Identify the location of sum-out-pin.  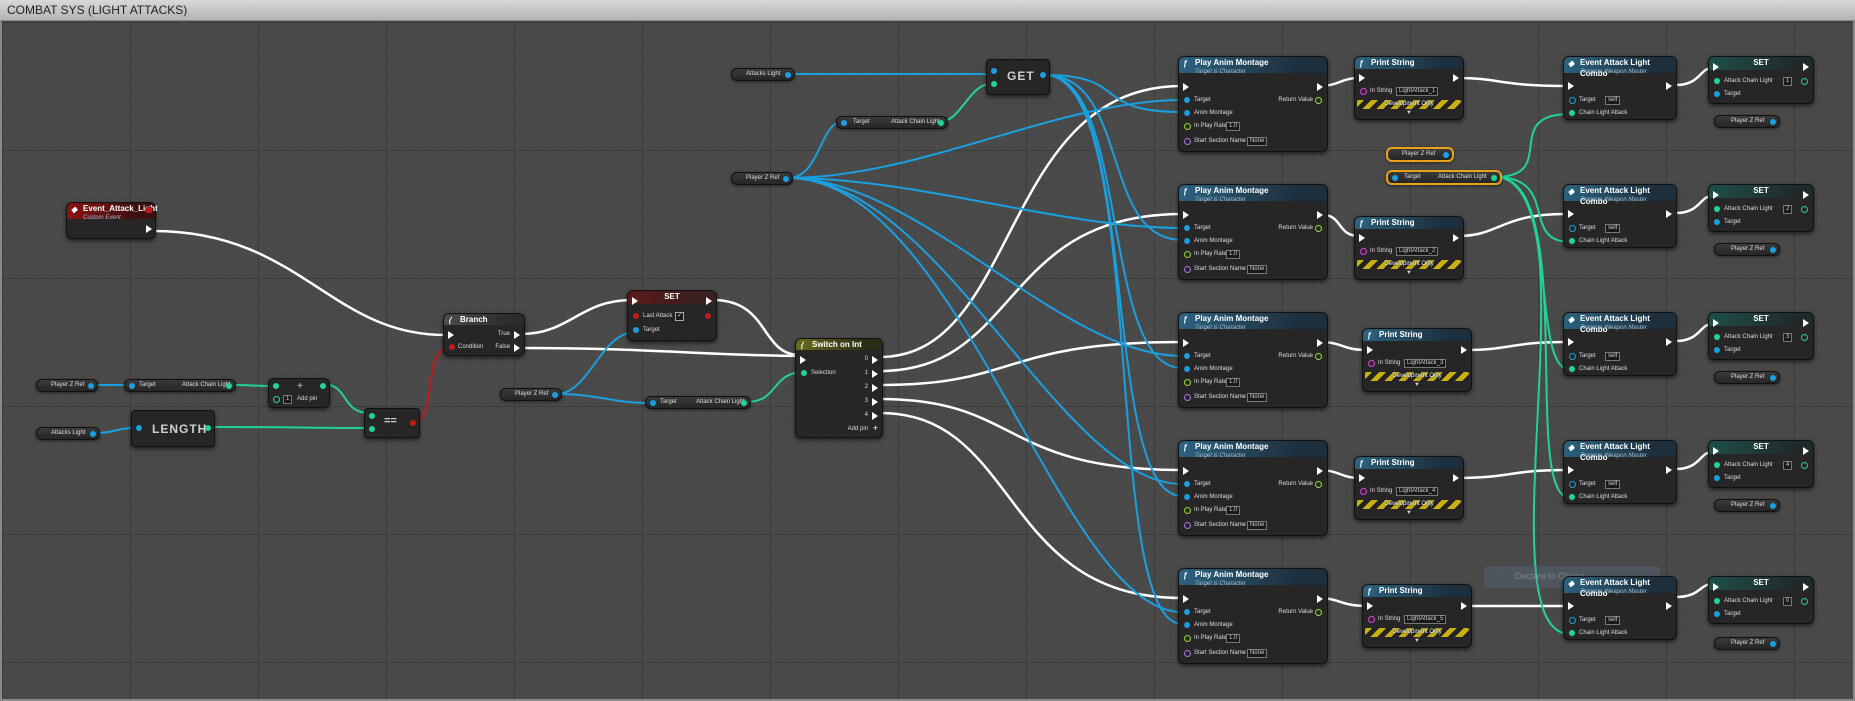
(323, 386).